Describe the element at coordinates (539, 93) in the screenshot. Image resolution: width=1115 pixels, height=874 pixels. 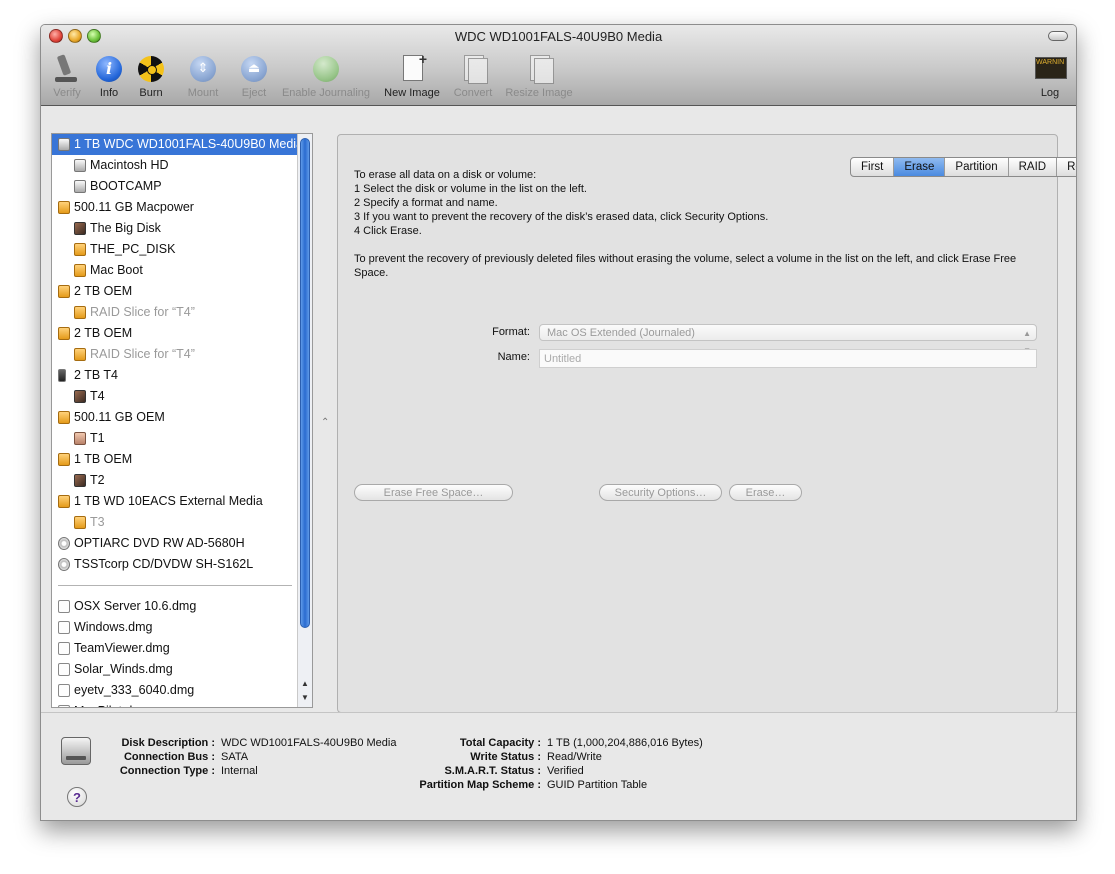
I see `resize-image-label: Resize Image` at that location.